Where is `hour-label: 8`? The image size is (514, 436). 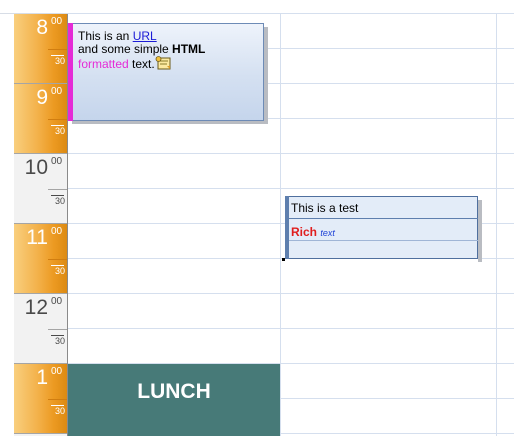 hour-label: 8 is located at coordinates (42, 27).